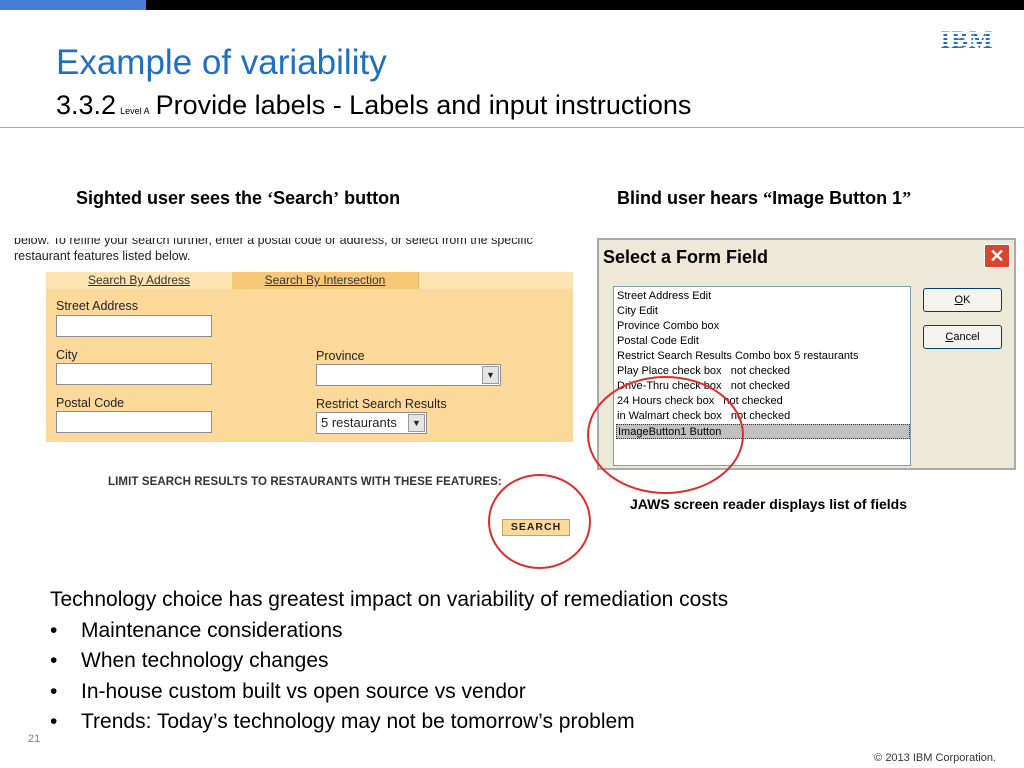  I want to click on list-item: Postal Code Edit, so click(763, 341).